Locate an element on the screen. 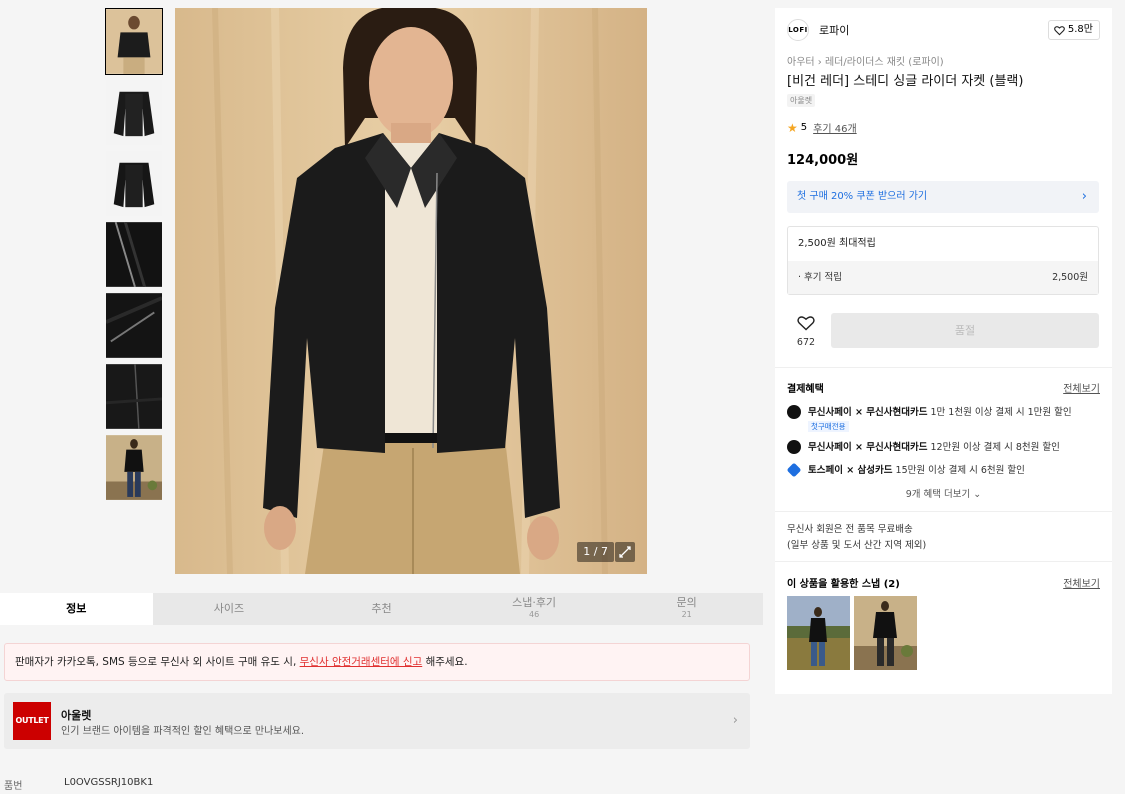 The height and width of the screenshot is (794, 1125). review-points-row: · 후기 적립 2,500원 is located at coordinates (943, 277).